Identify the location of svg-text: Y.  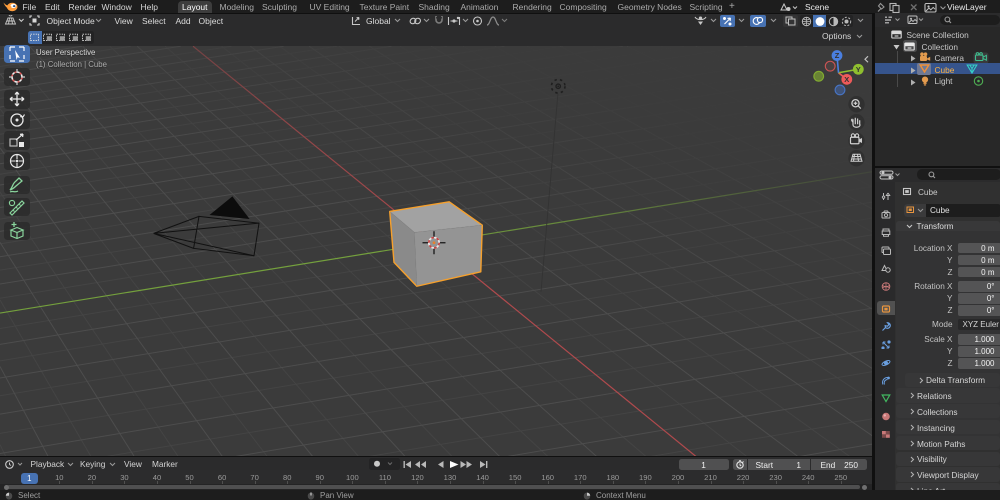
(858, 68).